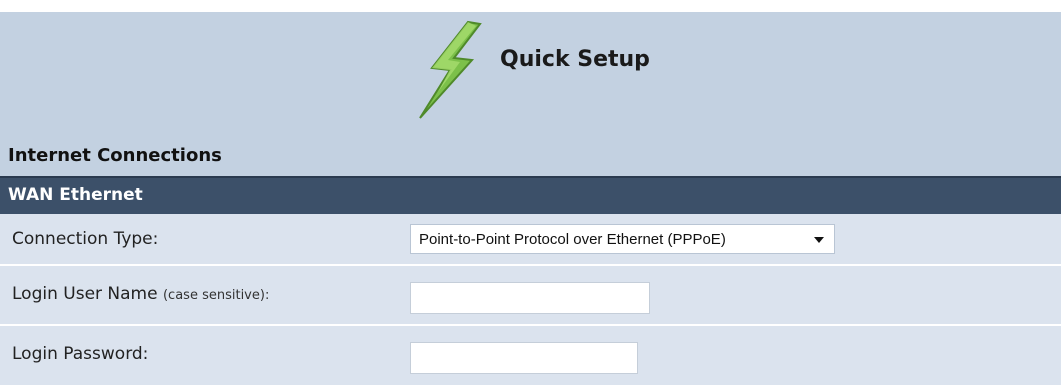  What do you see at coordinates (80, 354) in the screenshot?
I see `login-password-label: Login Password:` at bounding box center [80, 354].